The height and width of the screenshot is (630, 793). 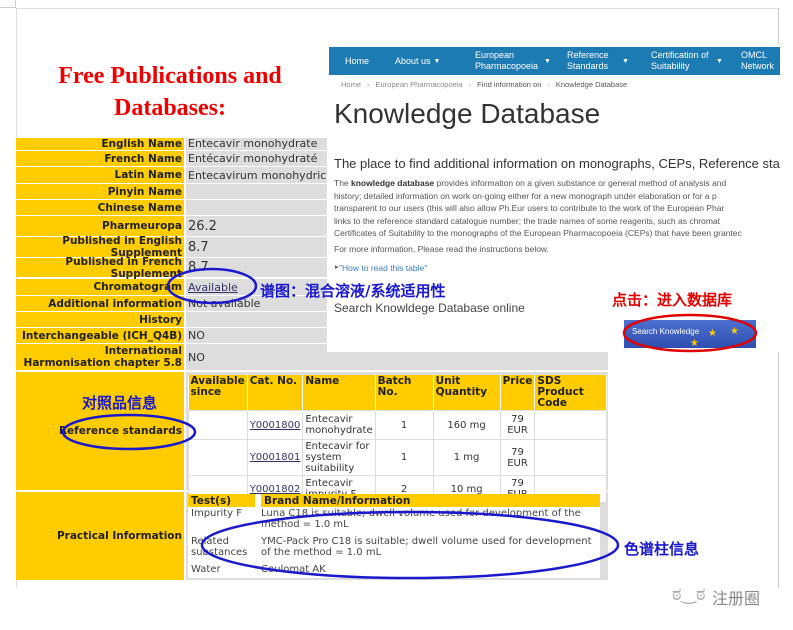 What do you see at coordinates (120, 403) in the screenshot?
I see `annotation-reference: 对照品信息` at bounding box center [120, 403].